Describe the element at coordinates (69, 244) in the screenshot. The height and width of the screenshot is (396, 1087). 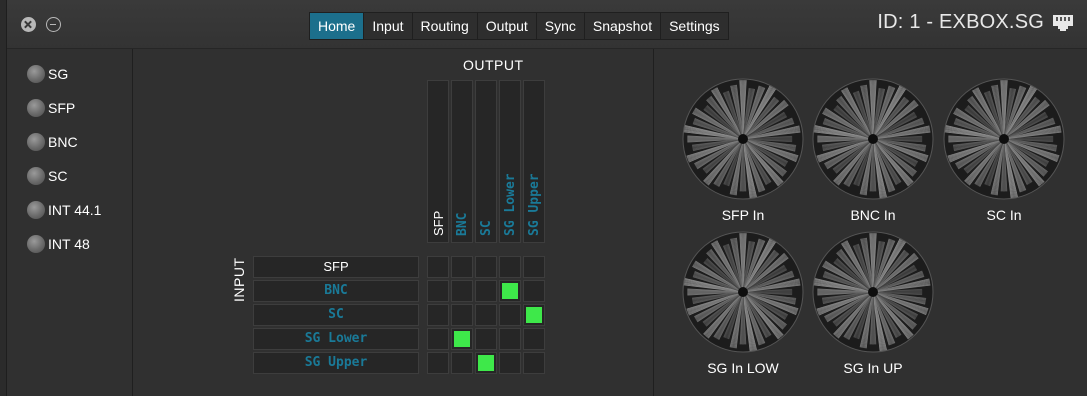
I see `sync-source-label: INT 48` at that location.